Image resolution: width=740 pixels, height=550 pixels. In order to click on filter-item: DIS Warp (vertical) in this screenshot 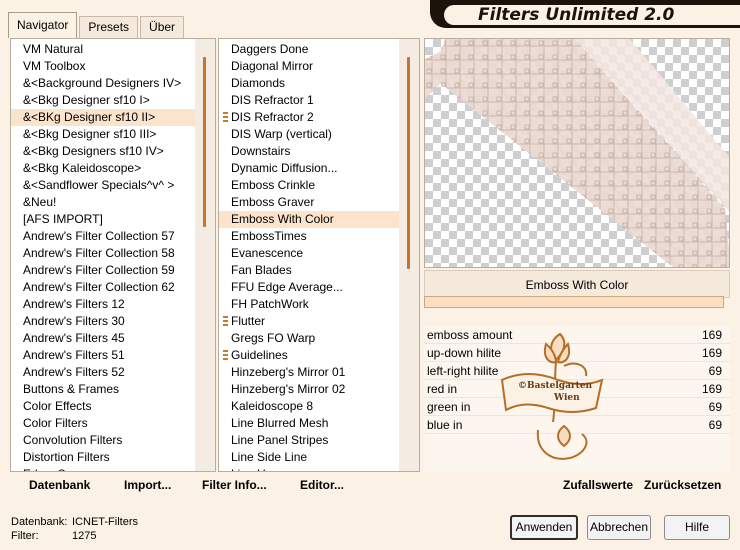, I will do `click(309, 134)`.